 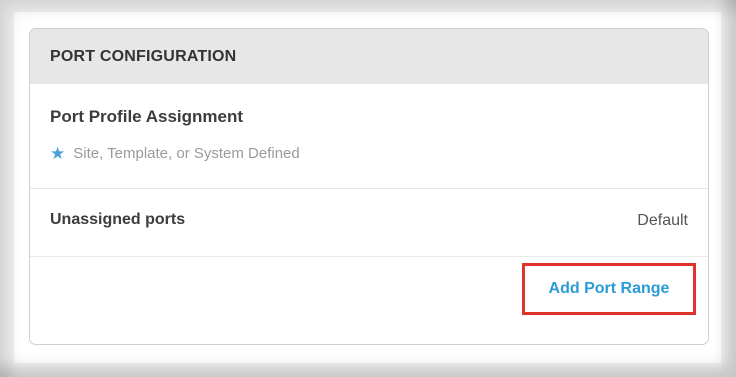 What do you see at coordinates (58, 153) in the screenshot?
I see `star-icon: ★` at bounding box center [58, 153].